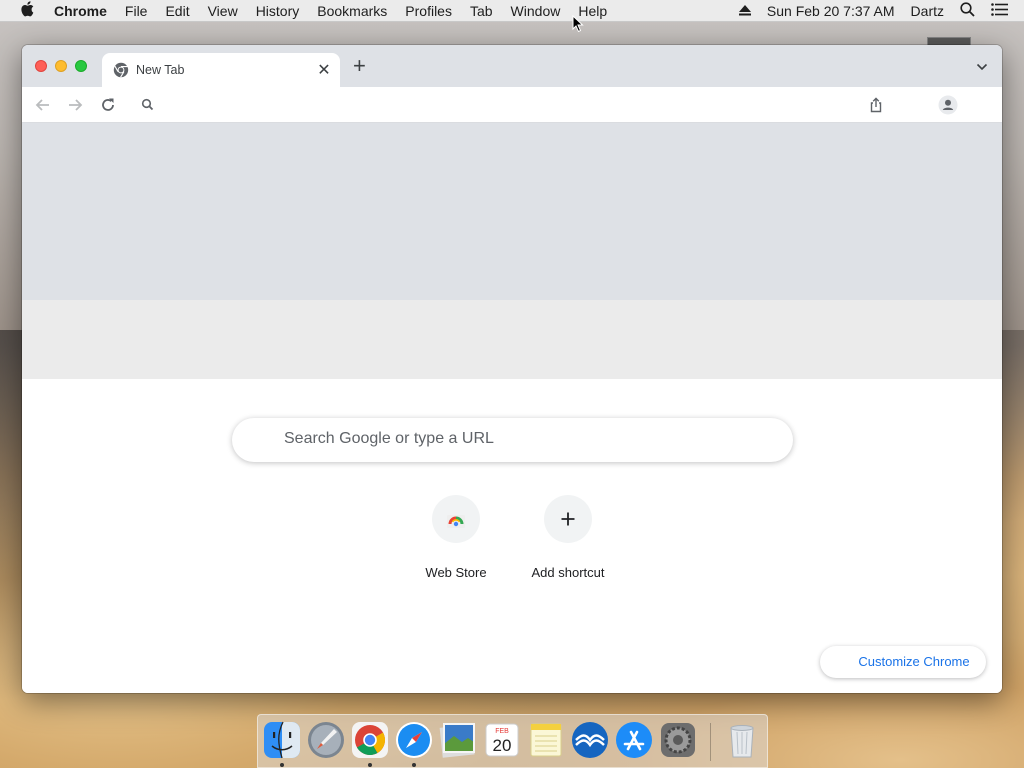 Image resolution: width=1024 pixels, height=768 pixels. What do you see at coordinates (634, 740) in the screenshot?
I see `app-store-icon` at bounding box center [634, 740].